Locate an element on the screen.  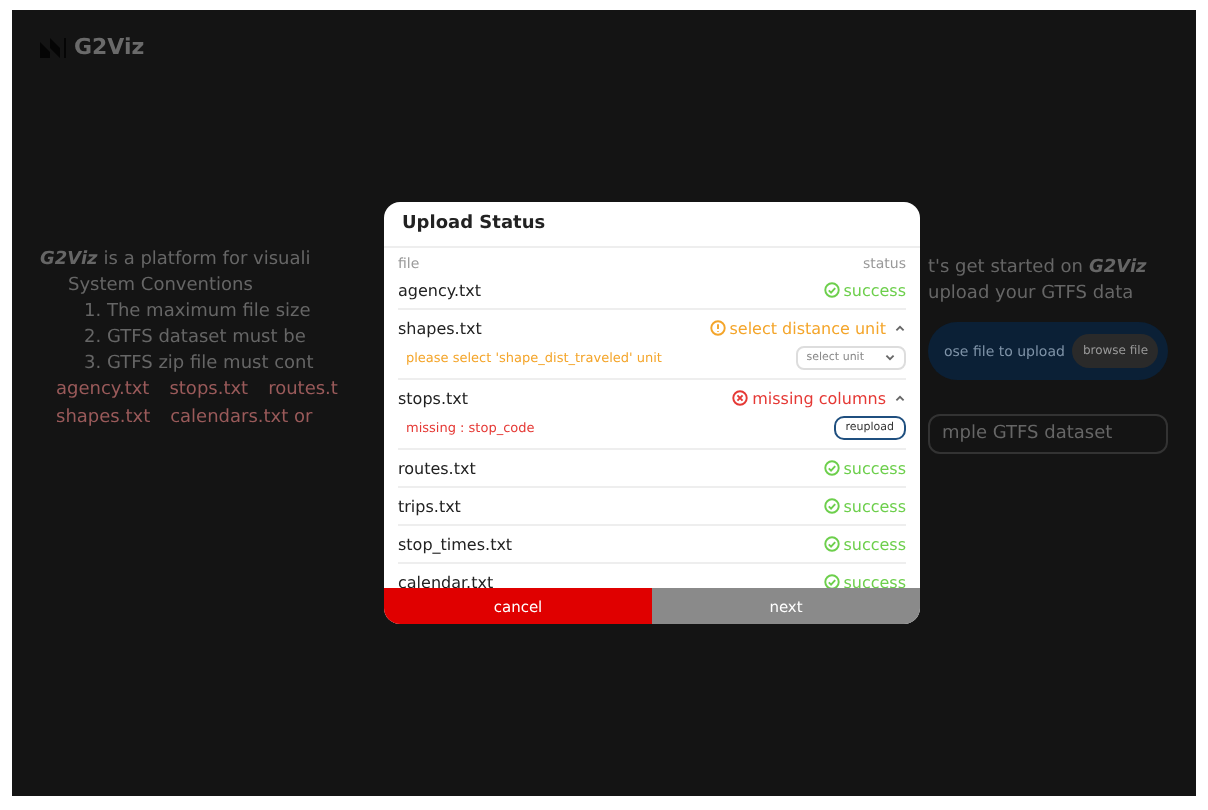
file-tag: agency.txt is located at coordinates (103, 390).